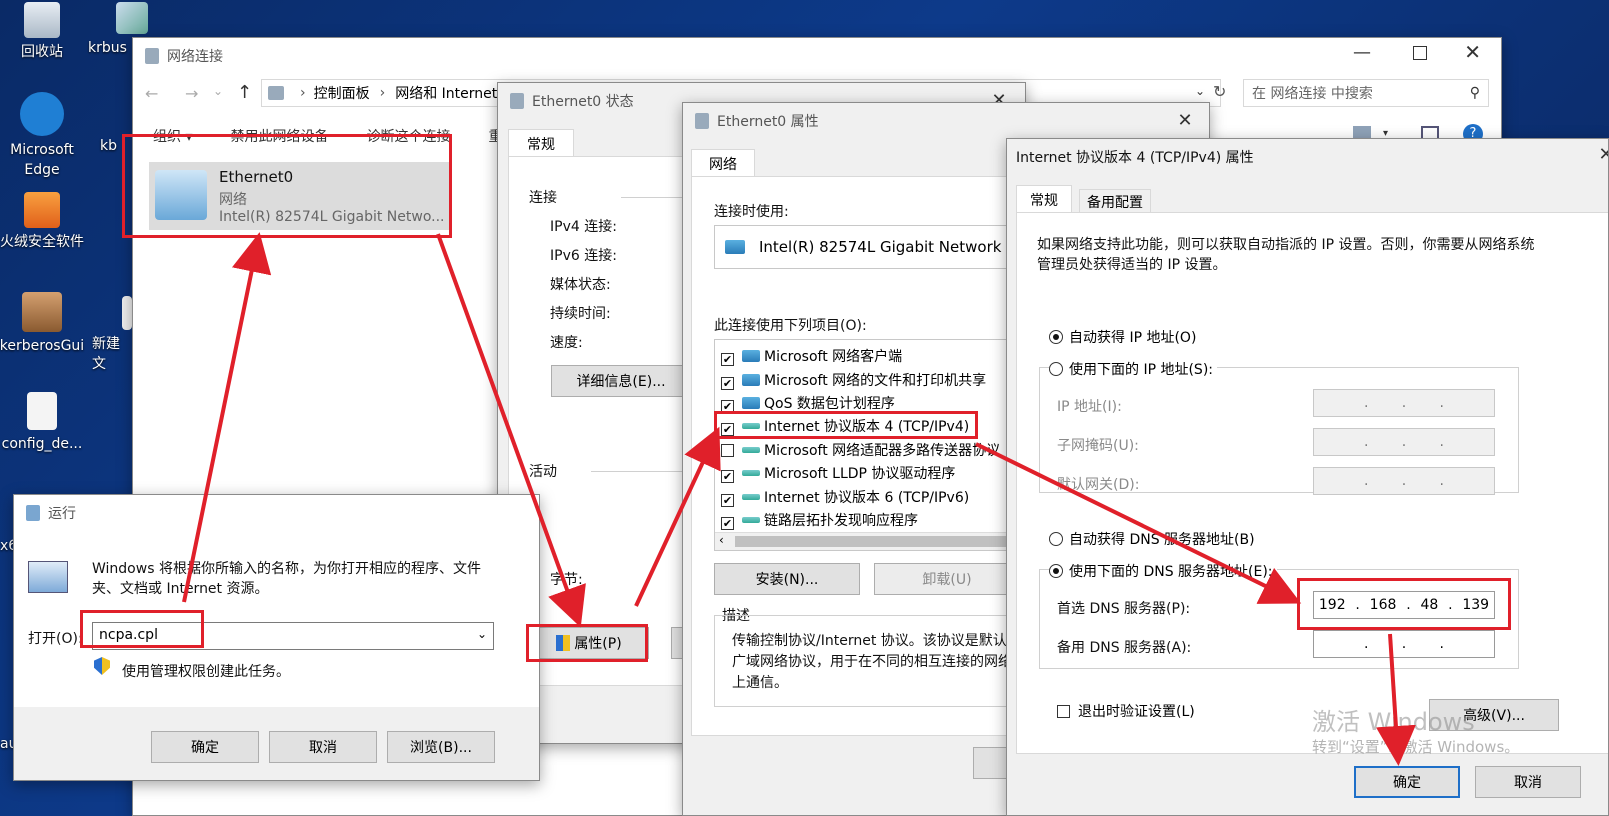 Image resolution: width=1609 pixels, height=816 pixels. I want to click on arrow-dns-to-ok, so click(1395, 699).